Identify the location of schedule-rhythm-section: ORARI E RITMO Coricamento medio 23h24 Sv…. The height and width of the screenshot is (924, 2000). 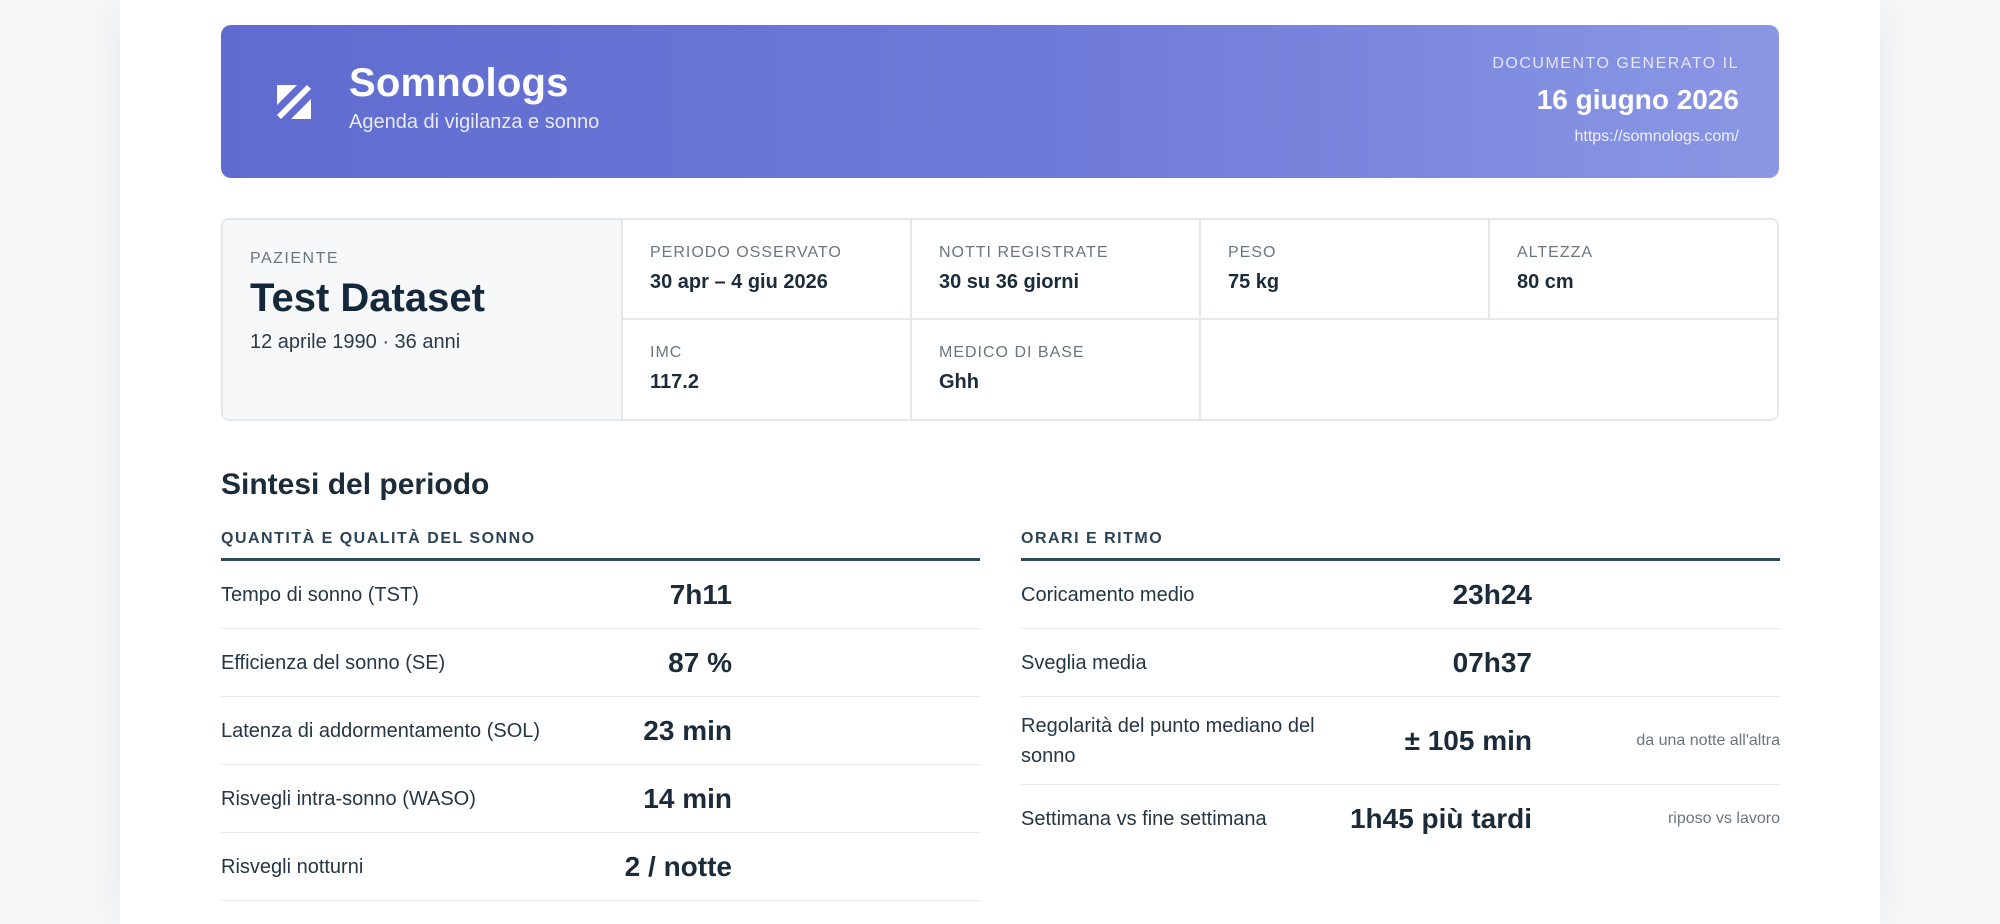
(1400, 691).